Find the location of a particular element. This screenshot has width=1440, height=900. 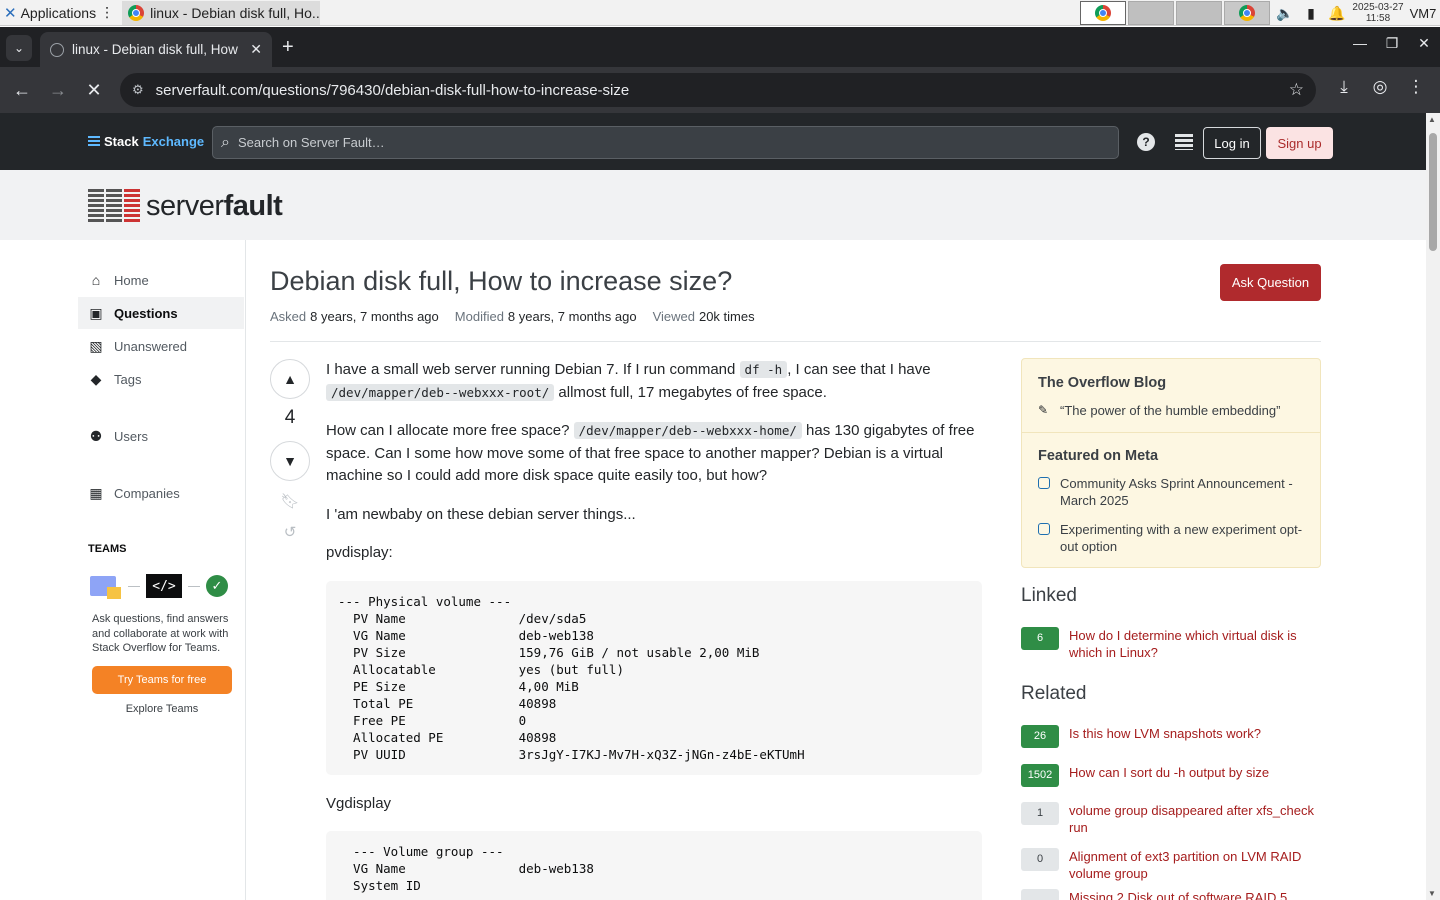

minimize-icon: — is located at coordinates (1360, 43).